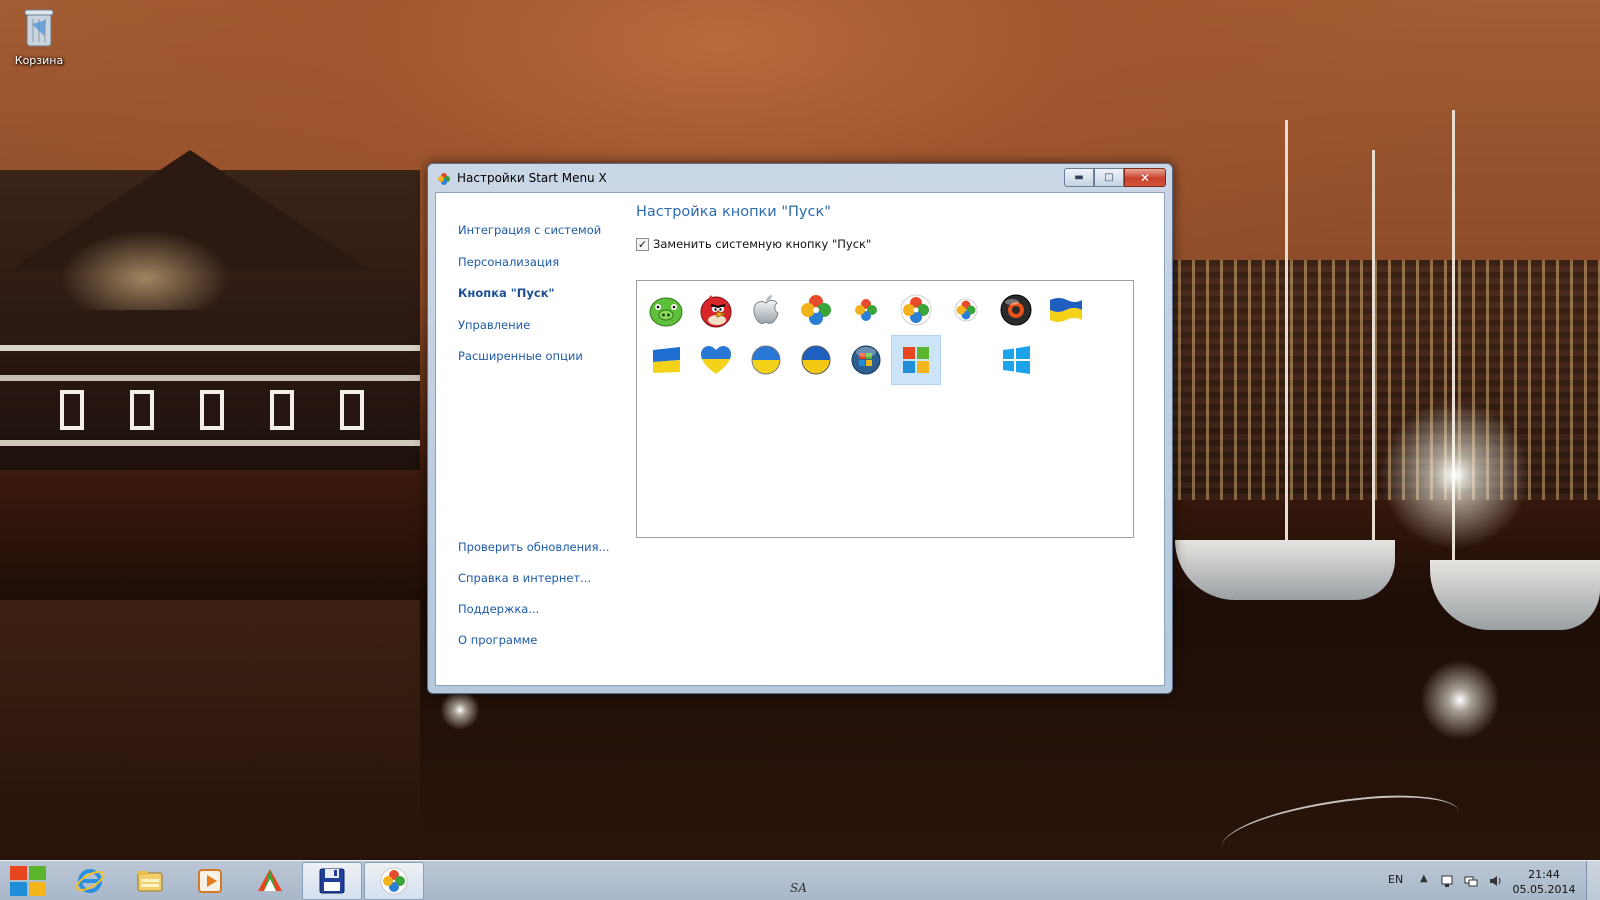 The image size is (1600, 900). Describe the element at coordinates (529, 365) in the screenshot. I see `nav-item-advanced-options: Расширенные опции` at that location.